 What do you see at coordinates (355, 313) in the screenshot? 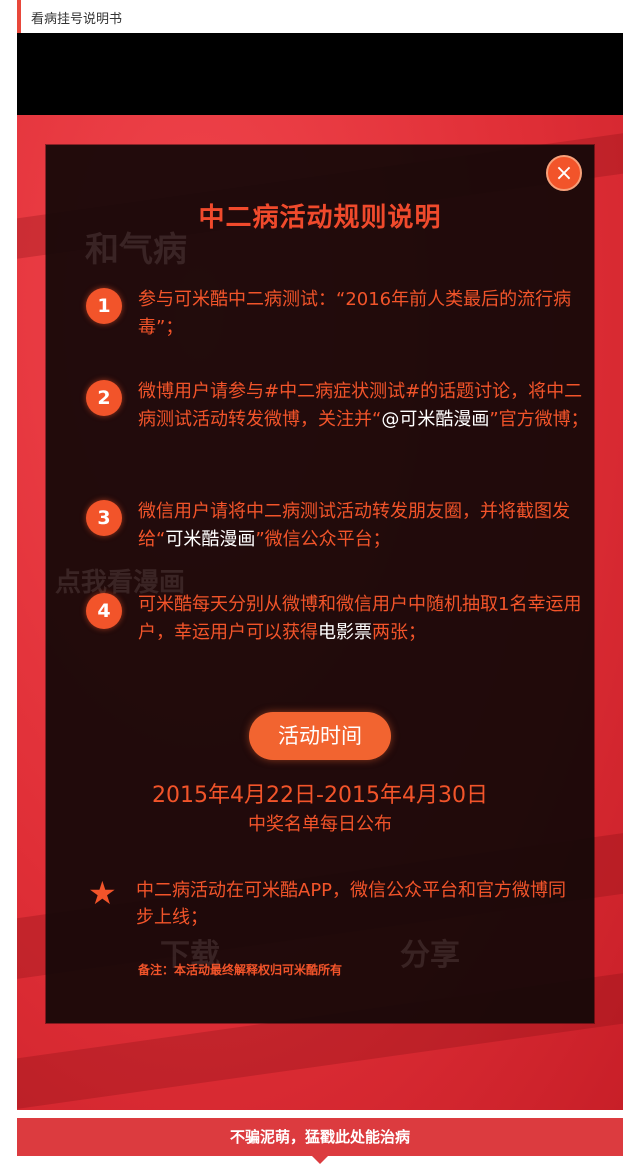
I see `rule-text: 参与可米酷中二病测试：“2016年前人类最后的流行病毒”；` at bounding box center [355, 313].